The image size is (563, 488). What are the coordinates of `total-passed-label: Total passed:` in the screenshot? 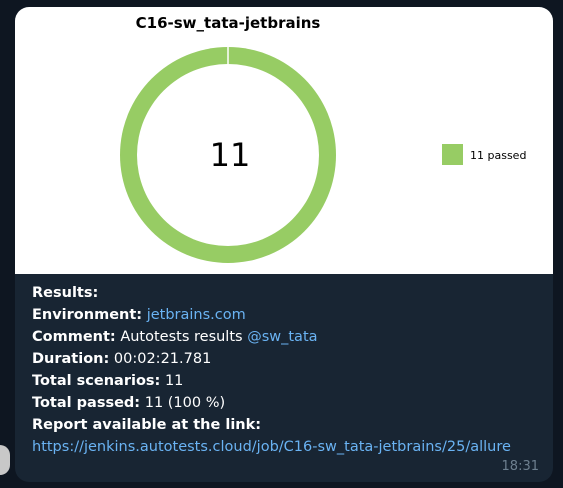 It's located at (86, 403).